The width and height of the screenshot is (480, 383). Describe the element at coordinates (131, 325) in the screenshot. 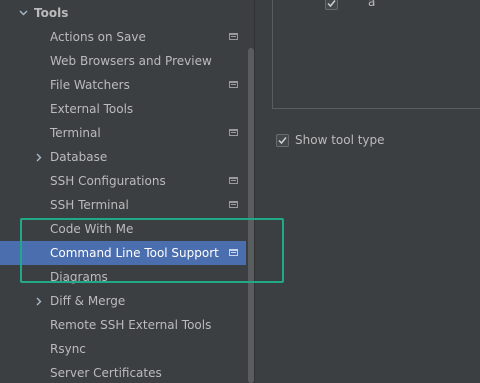

I see `tree-item-label: Remote SSH External Tools` at that location.